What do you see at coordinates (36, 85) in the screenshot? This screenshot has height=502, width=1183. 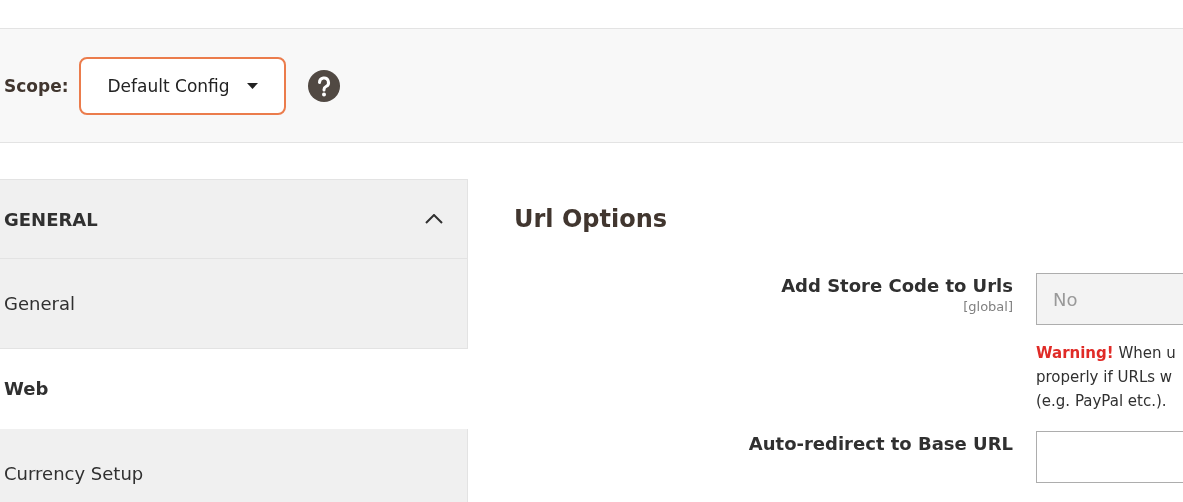 I see `scope-label: Scope:` at bounding box center [36, 85].